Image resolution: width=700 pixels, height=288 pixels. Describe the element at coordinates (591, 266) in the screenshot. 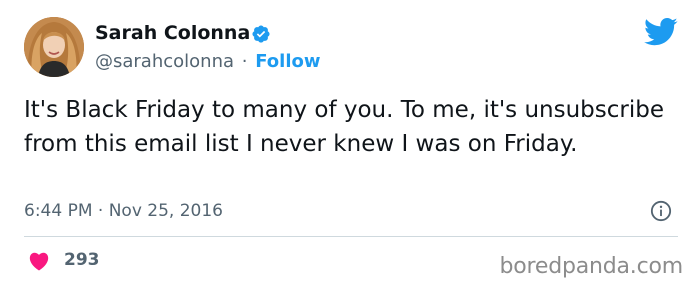

I see `watermark: boredpanda.com` at that location.